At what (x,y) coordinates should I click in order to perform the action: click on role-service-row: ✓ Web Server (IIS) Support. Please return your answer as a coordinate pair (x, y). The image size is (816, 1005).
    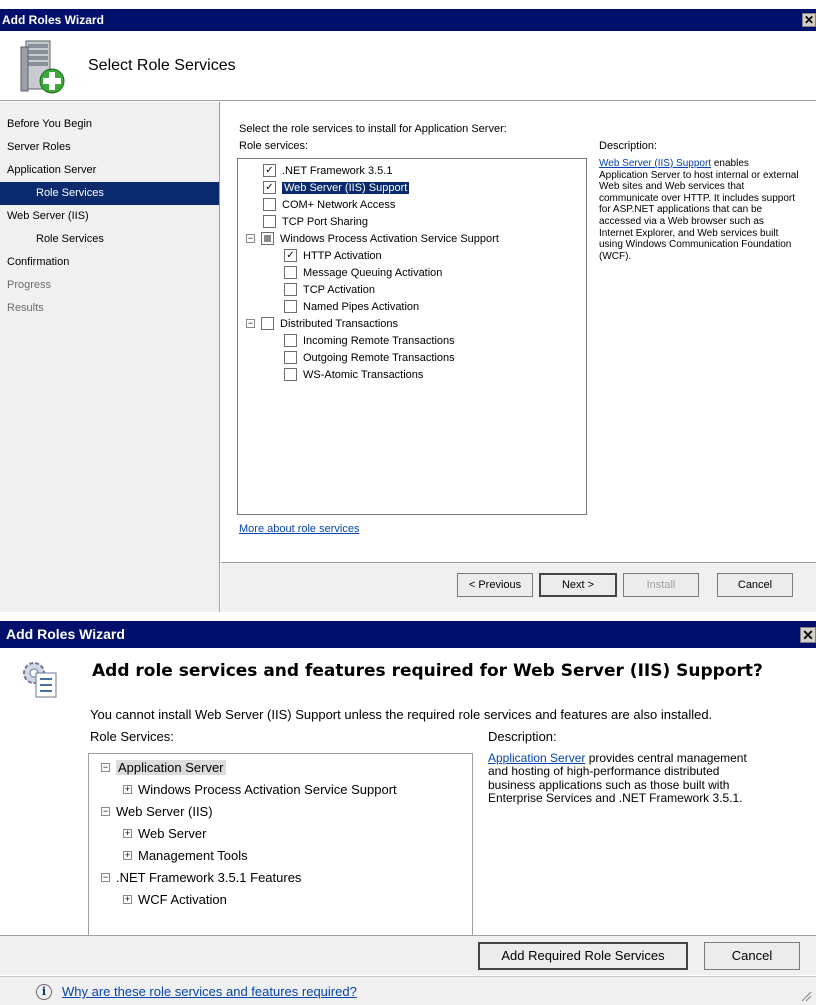
    Looking at the image, I should click on (328, 188).